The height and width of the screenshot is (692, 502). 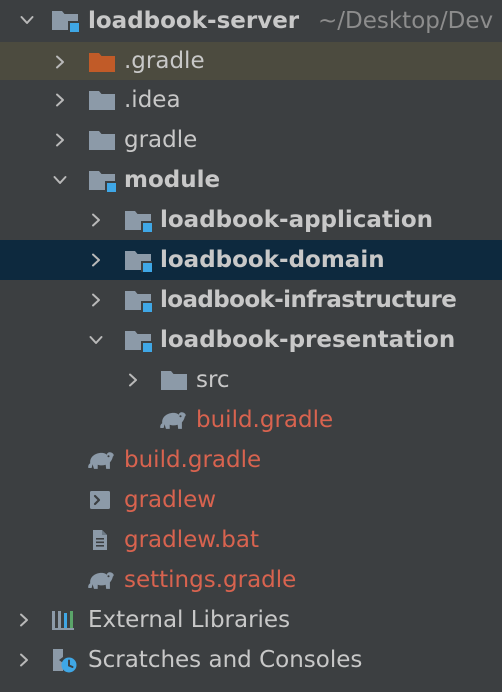 I want to click on tree-row-loadbook-presentation: loadbook-presentation, so click(x=251, y=340).